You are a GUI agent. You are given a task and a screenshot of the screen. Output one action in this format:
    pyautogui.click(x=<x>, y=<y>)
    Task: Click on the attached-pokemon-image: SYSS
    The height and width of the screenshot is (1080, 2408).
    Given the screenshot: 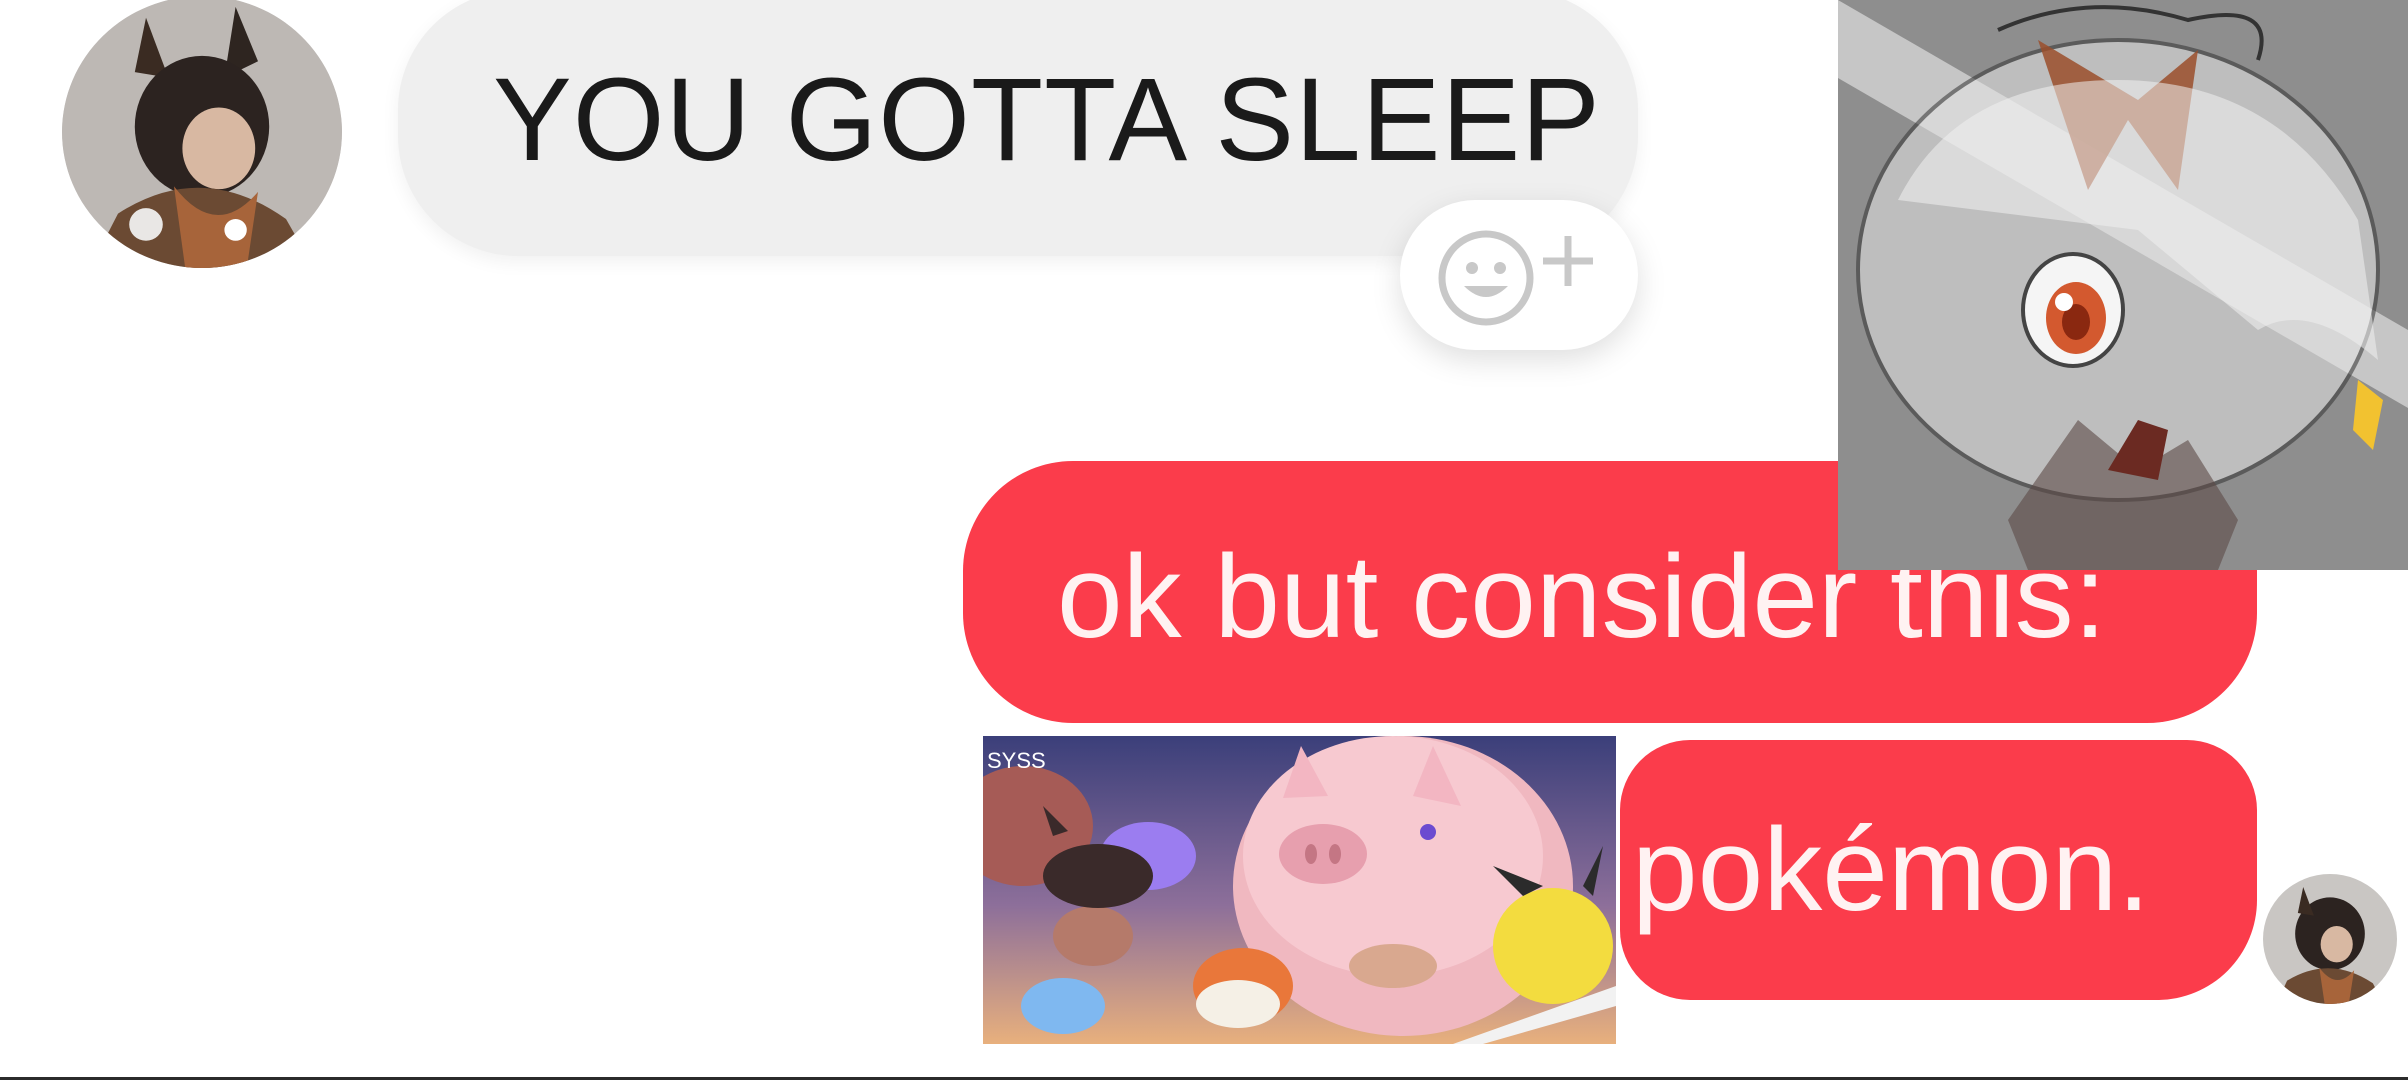 What is the action you would take?
    pyautogui.click(x=1299, y=890)
    